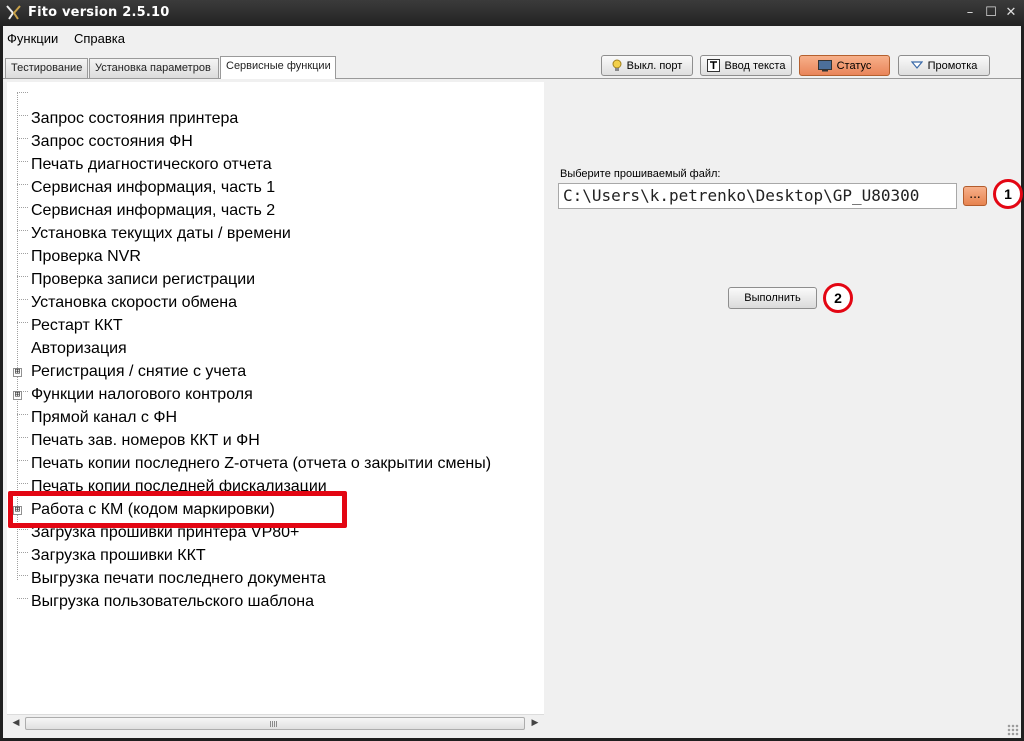 The image size is (1024, 741). Describe the element at coordinates (512, 13) in the screenshot. I see `title-bar: Fito version 2.5.10 – ☐ ✕` at that location.